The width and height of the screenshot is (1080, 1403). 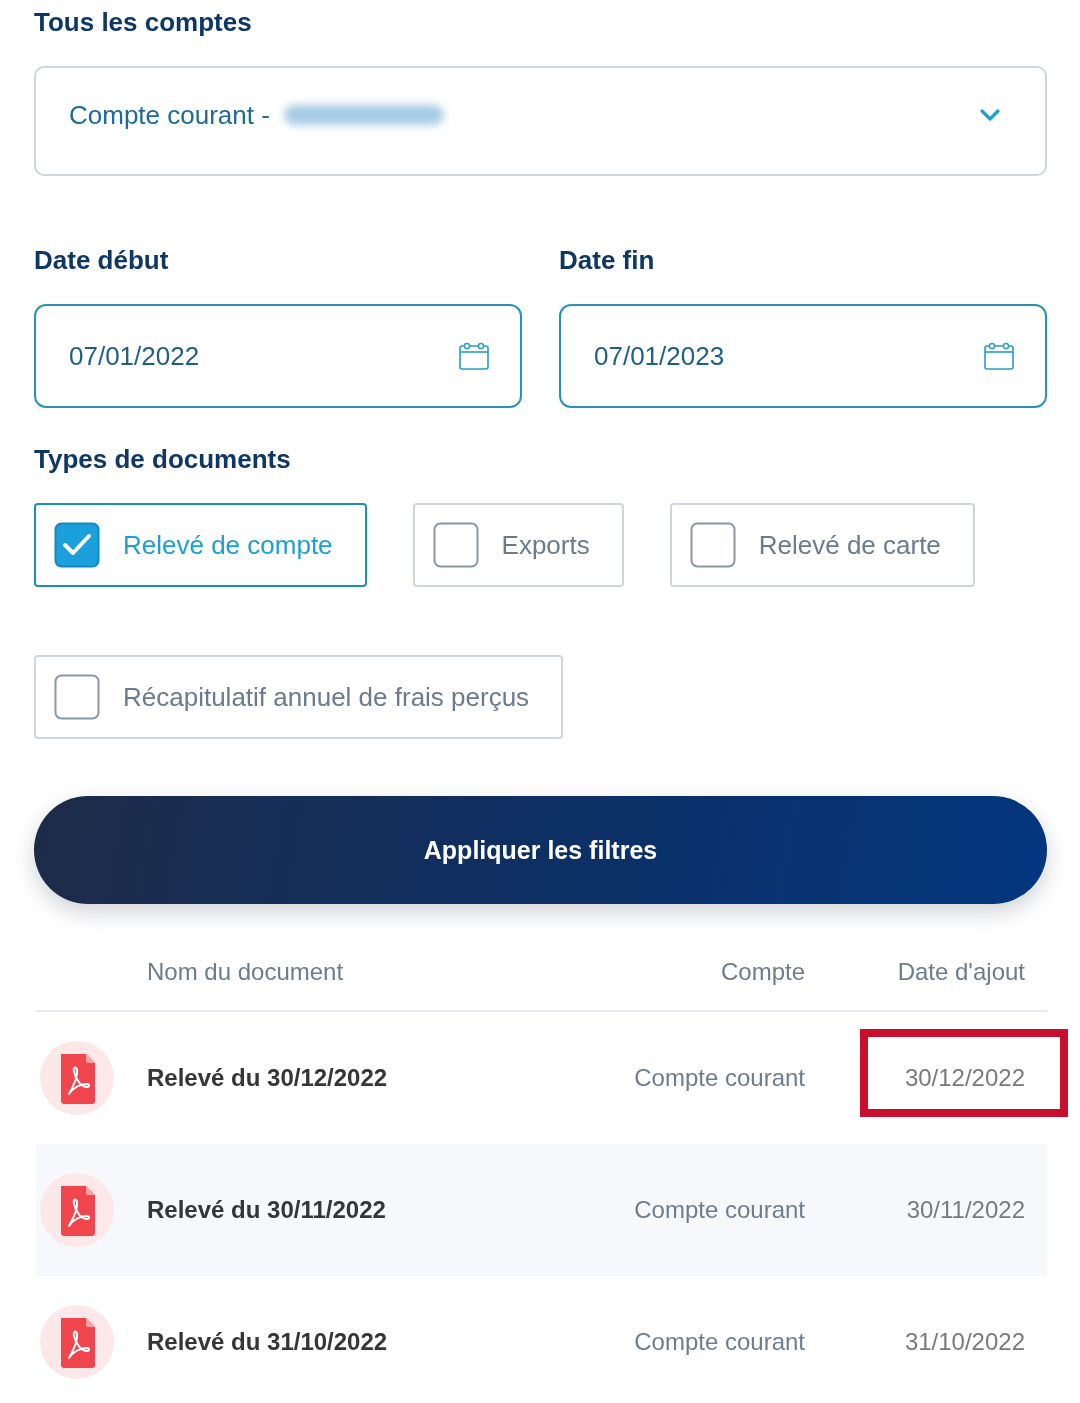 I want to click on section-title: Tous les comptes, so click(x=143, y=22).